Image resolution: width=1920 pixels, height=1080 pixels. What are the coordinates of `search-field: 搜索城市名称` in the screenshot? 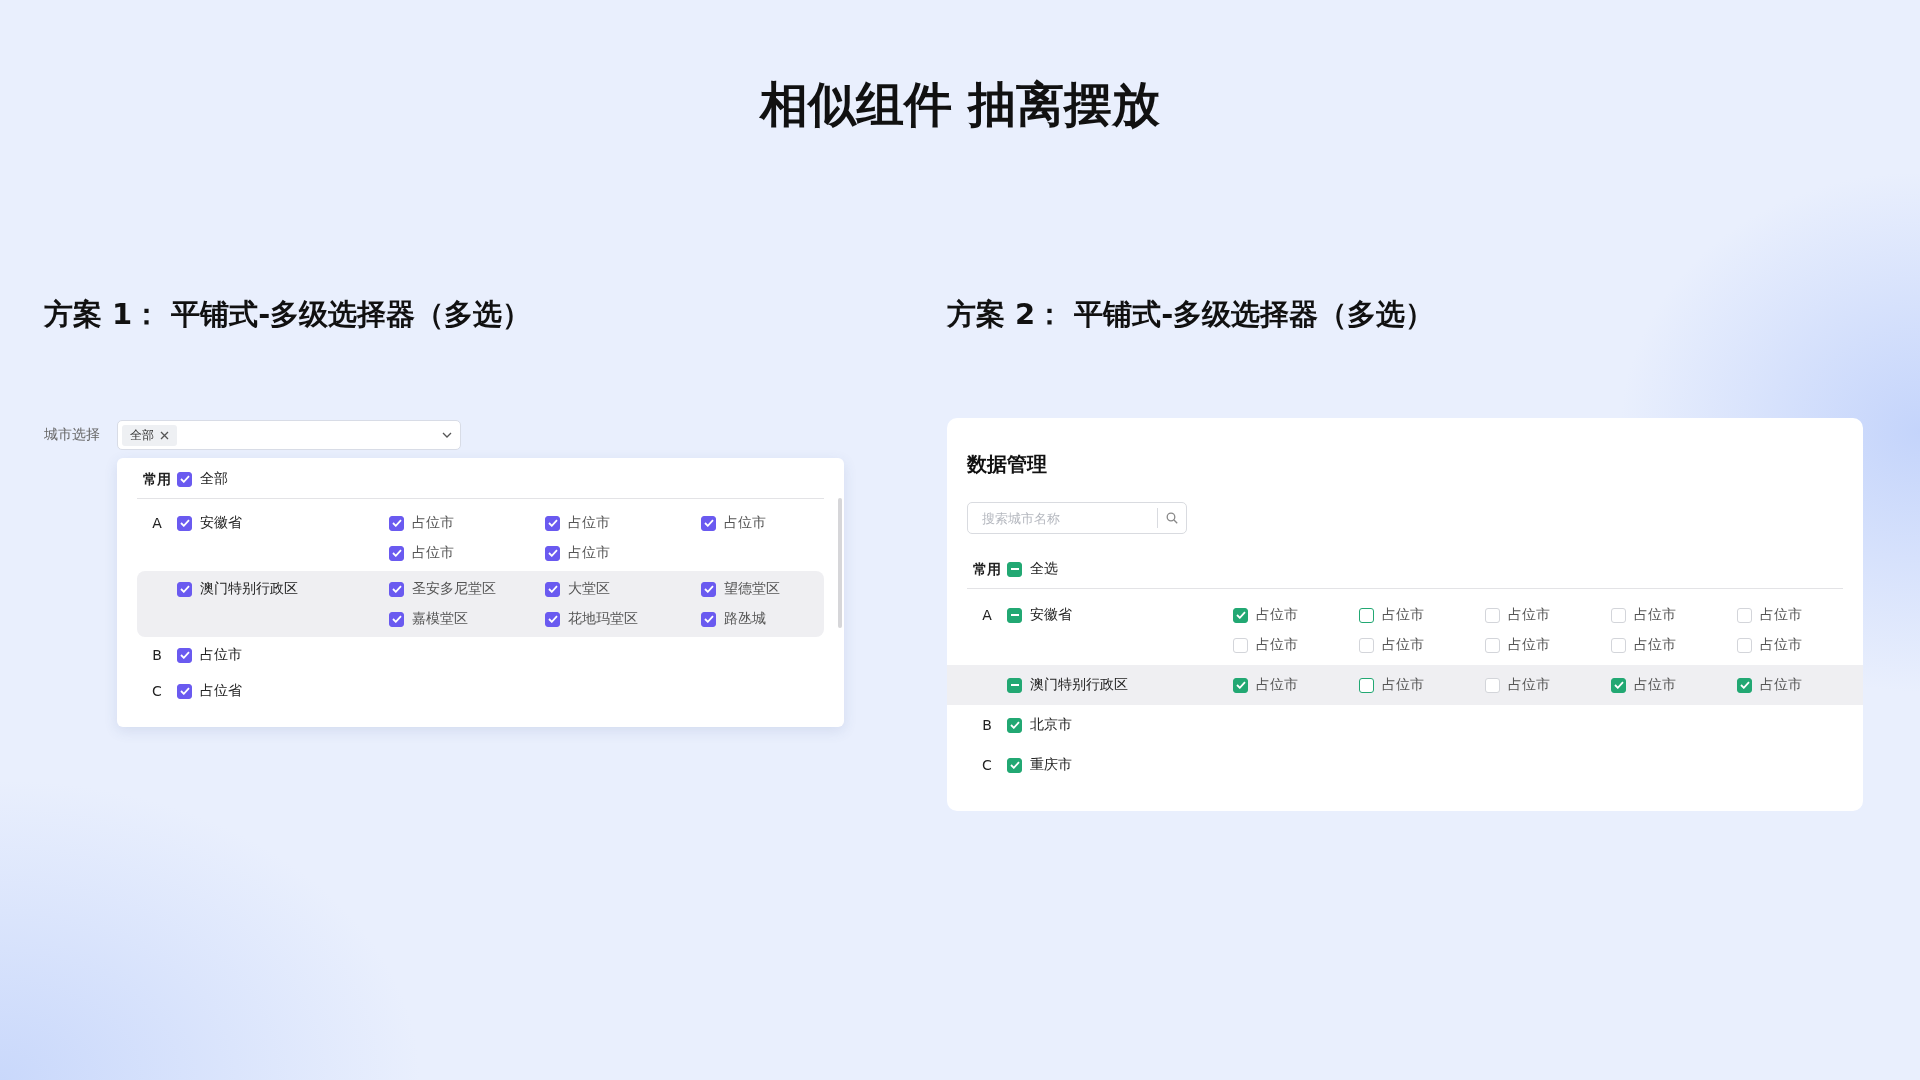 It's located at (1077, 518).